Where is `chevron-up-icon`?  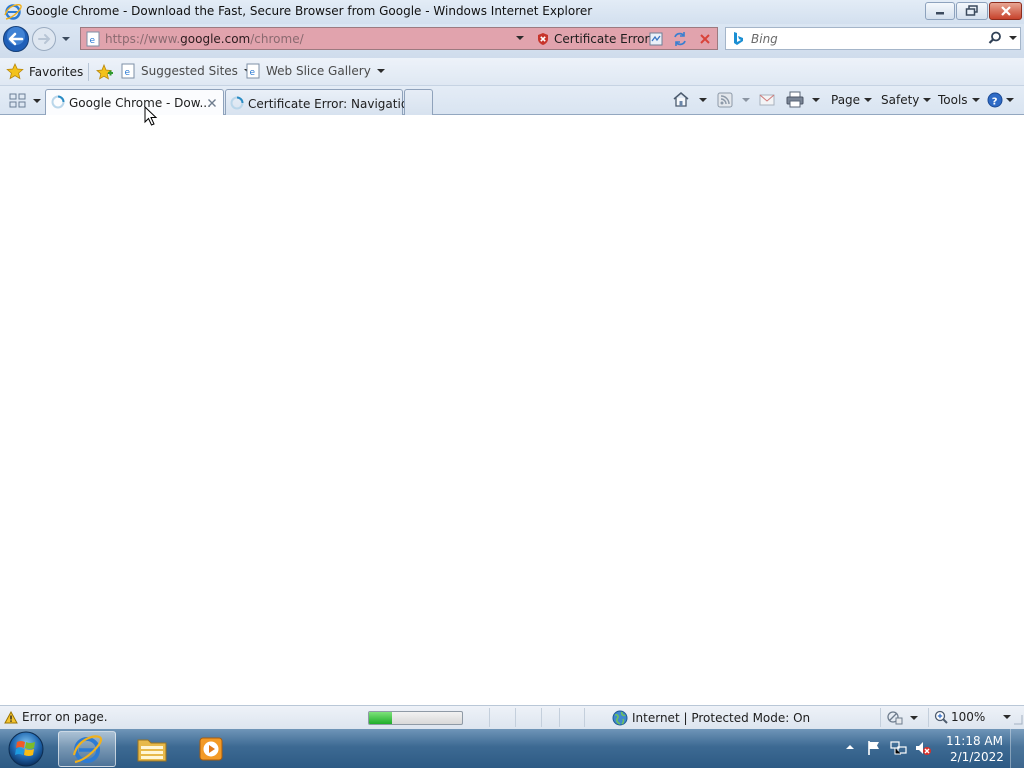 chevron-up-icon is located at coordinates (850, 747).